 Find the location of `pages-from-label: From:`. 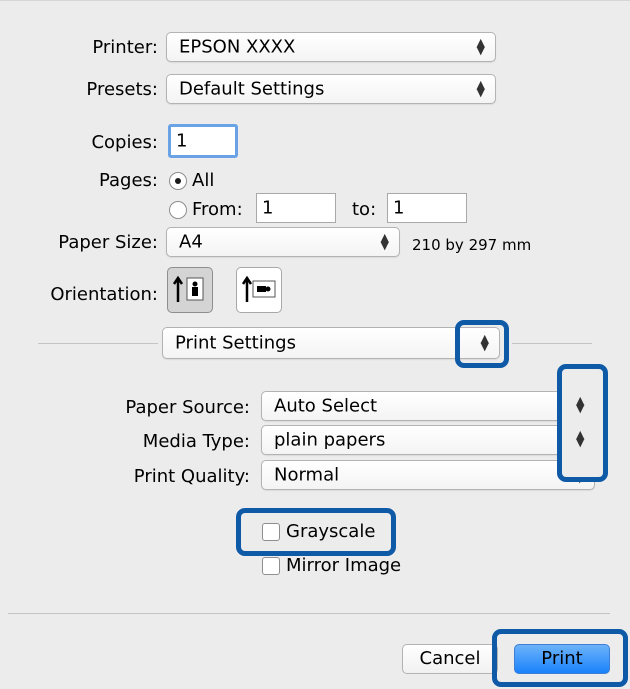

pages-from-label: From: is located at coordinates (217, 209).